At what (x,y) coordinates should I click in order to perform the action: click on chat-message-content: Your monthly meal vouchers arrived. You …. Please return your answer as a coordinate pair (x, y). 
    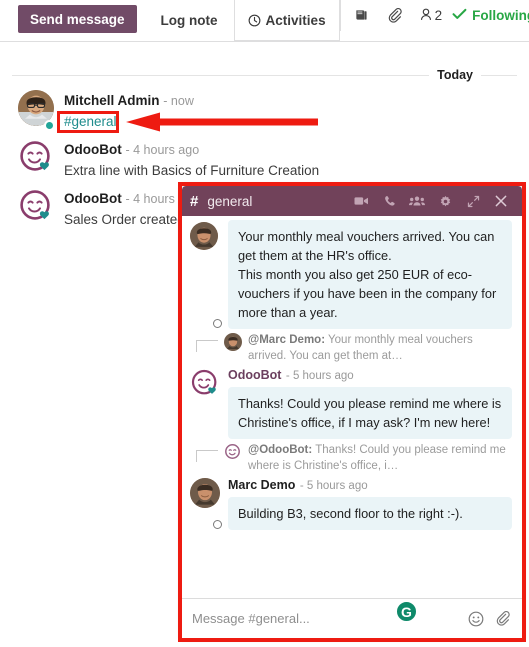
    Looking at the image, I should click on (370, 274).